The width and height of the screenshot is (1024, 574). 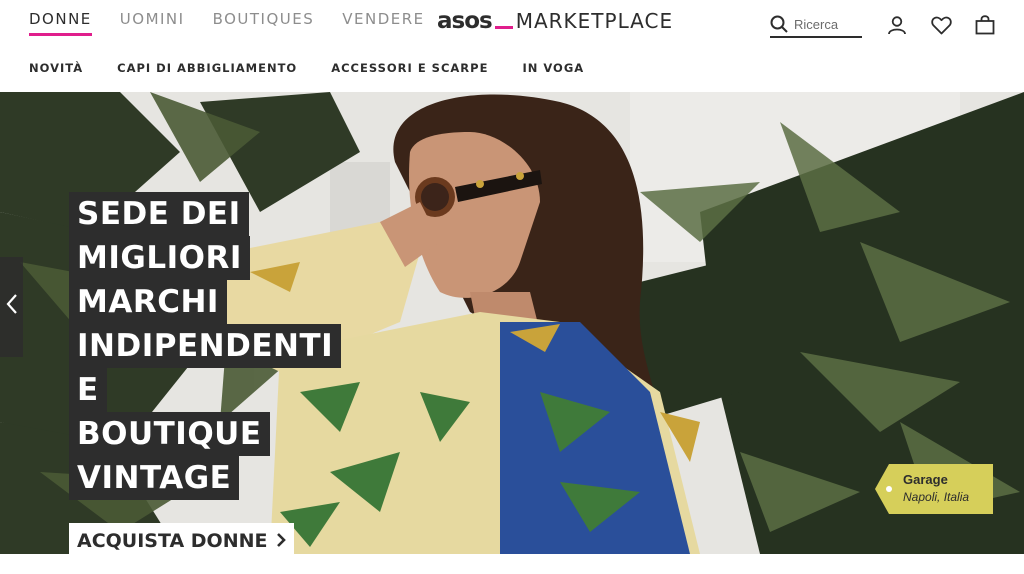 What do you see at coordinates (148, 302) in the screenshot?
I see `headline-line: MARCHI` at bounding box center [148, 302].